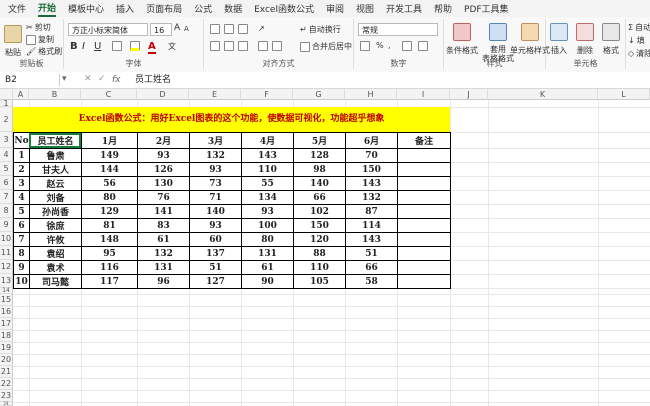 This screenshot has width=650, height=406. Describe the element at coordinates (319, 140) in the screenshot. I see `header-cell-may: 5月` at that location.